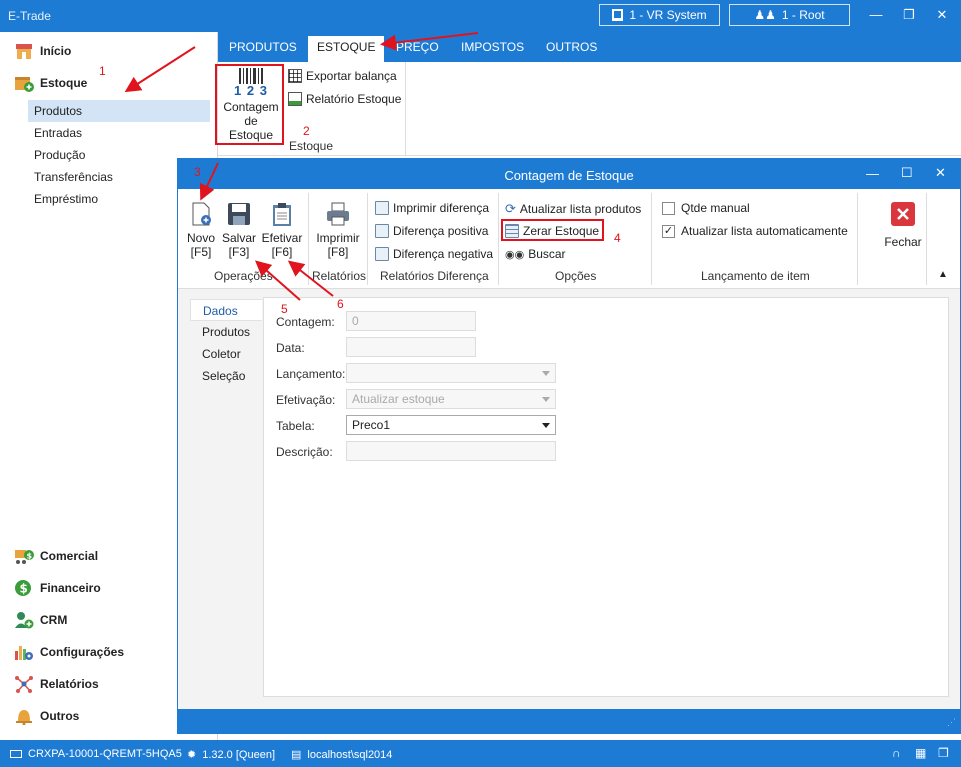  Describe the element at coordinates (119, 111) in the screenshot. I see `sidebar-item-produtos: Produtos` at that location.